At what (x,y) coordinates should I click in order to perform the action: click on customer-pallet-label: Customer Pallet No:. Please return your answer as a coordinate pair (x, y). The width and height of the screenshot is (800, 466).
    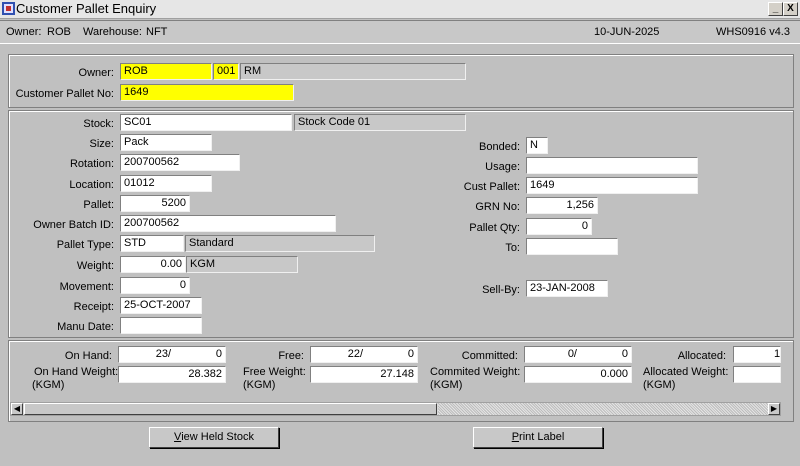
    Looking at the image, I should click on (64, 94).